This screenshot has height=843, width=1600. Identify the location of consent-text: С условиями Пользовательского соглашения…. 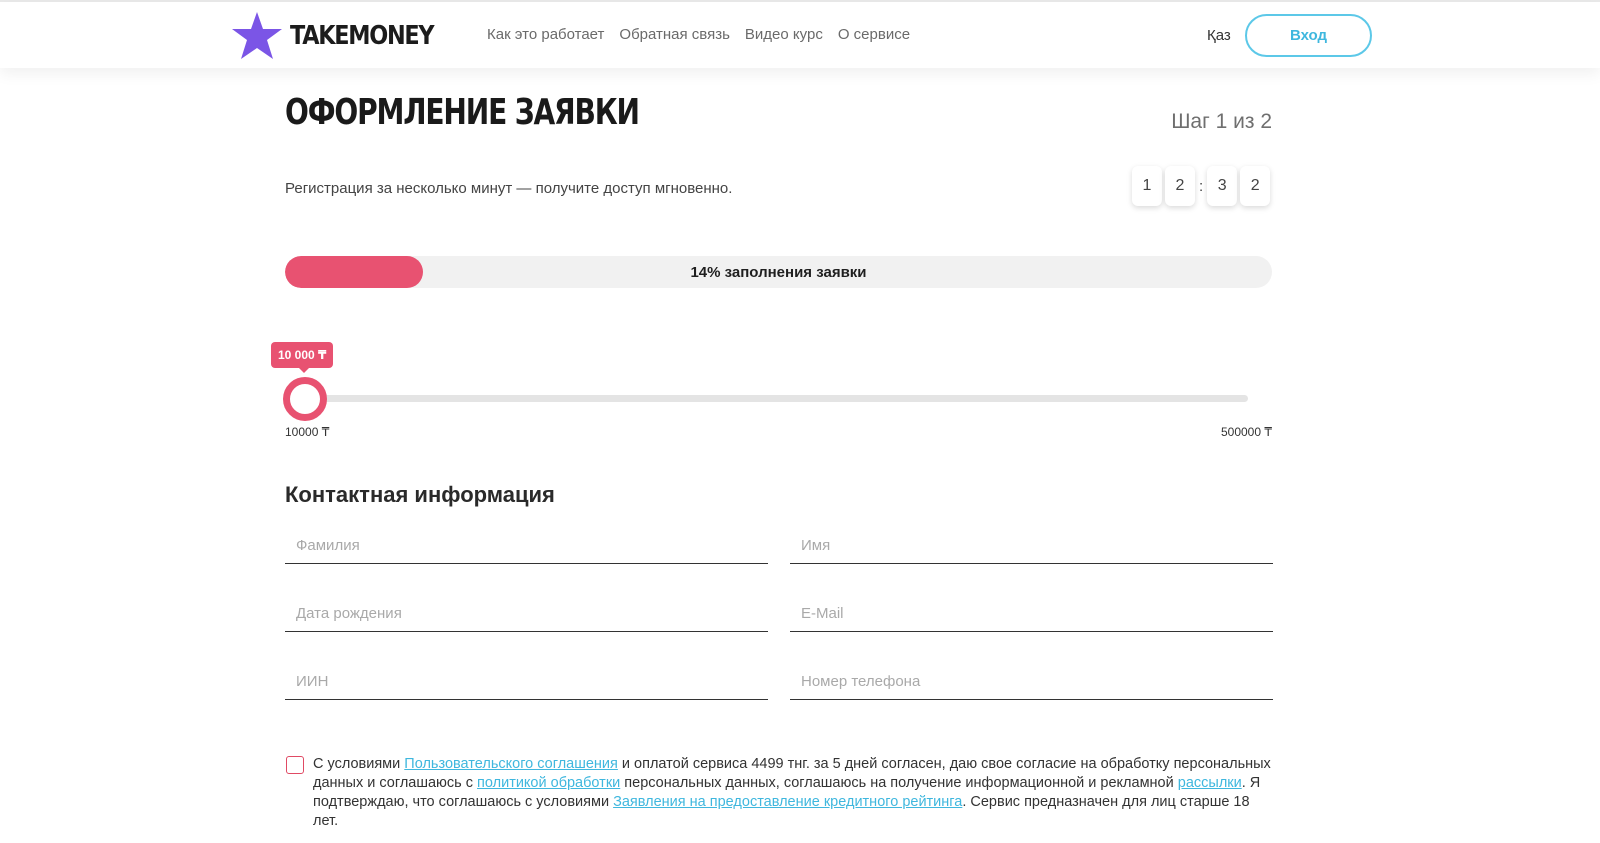
(794, 793).